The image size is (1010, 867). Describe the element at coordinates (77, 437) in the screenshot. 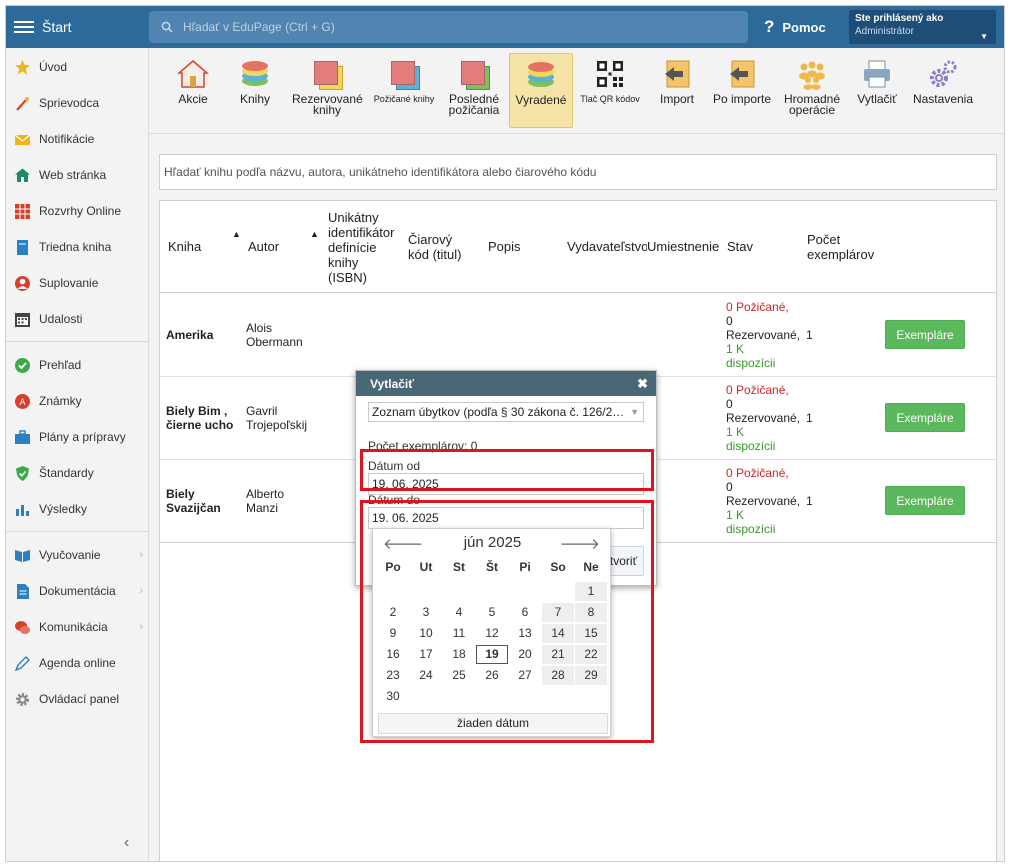

I see `sidebar-item-plany-a-pripravy: Plány a prípravy` at that location.